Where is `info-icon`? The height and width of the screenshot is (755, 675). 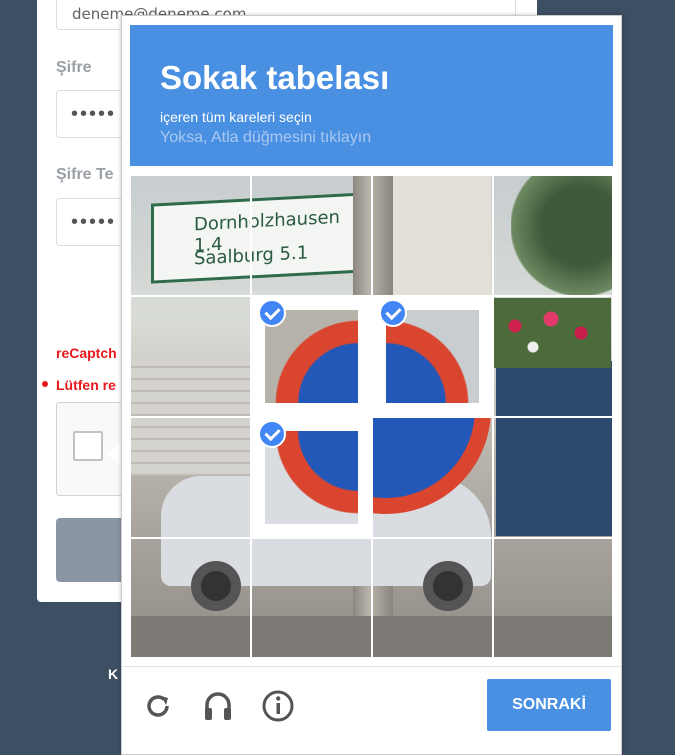 info-icon is located at coordinates (278, 706).